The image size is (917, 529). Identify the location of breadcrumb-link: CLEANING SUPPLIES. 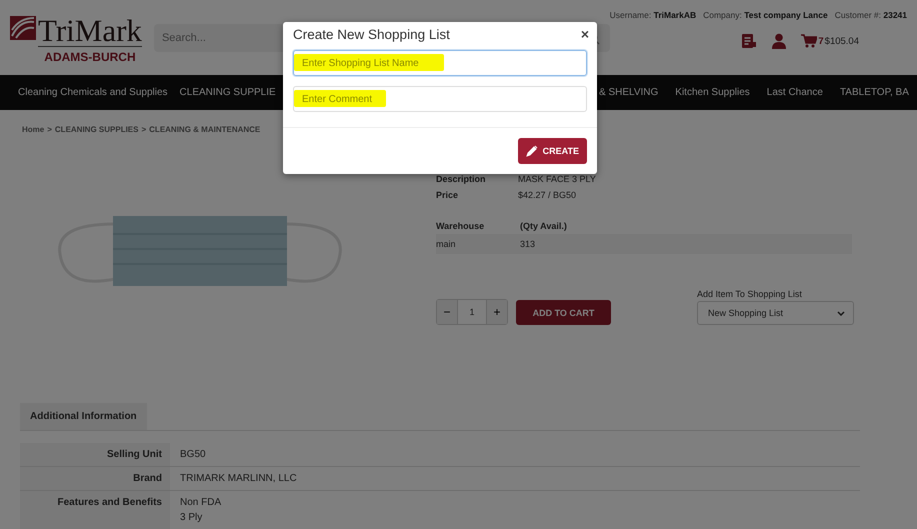
(96, 129).